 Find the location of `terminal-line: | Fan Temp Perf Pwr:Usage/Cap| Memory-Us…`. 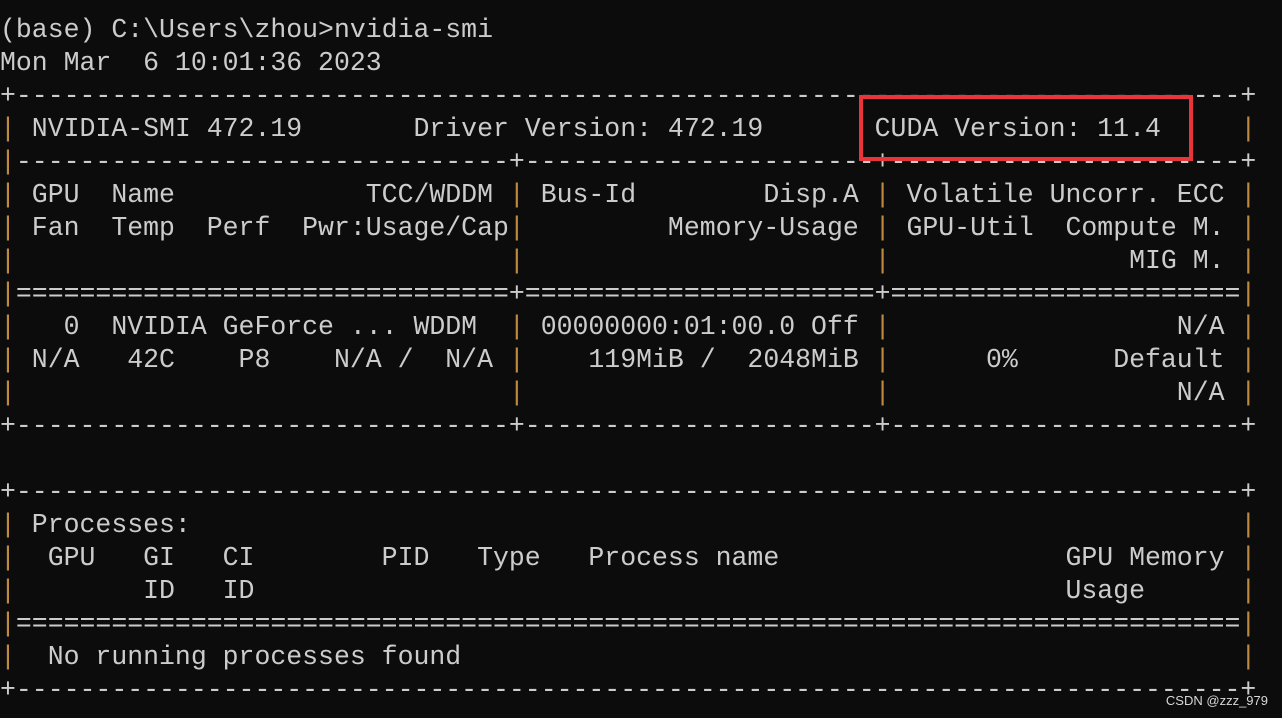

terminal-line: | Fan Temp Perf Pwr:Usage/Cap| Memory-Us… is located at coordinates (628, 227).